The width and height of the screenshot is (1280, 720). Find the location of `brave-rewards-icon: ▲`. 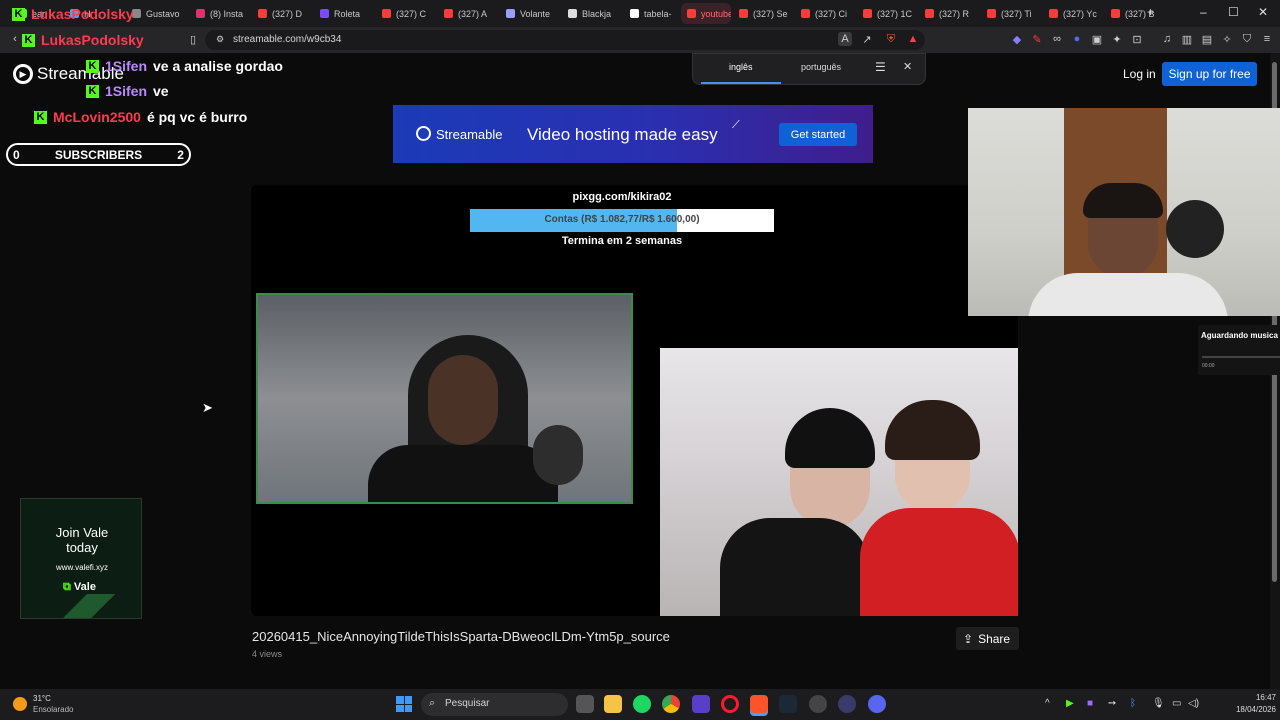

brave-rewards-icon: ▲ is located at coordinates (913, 39).